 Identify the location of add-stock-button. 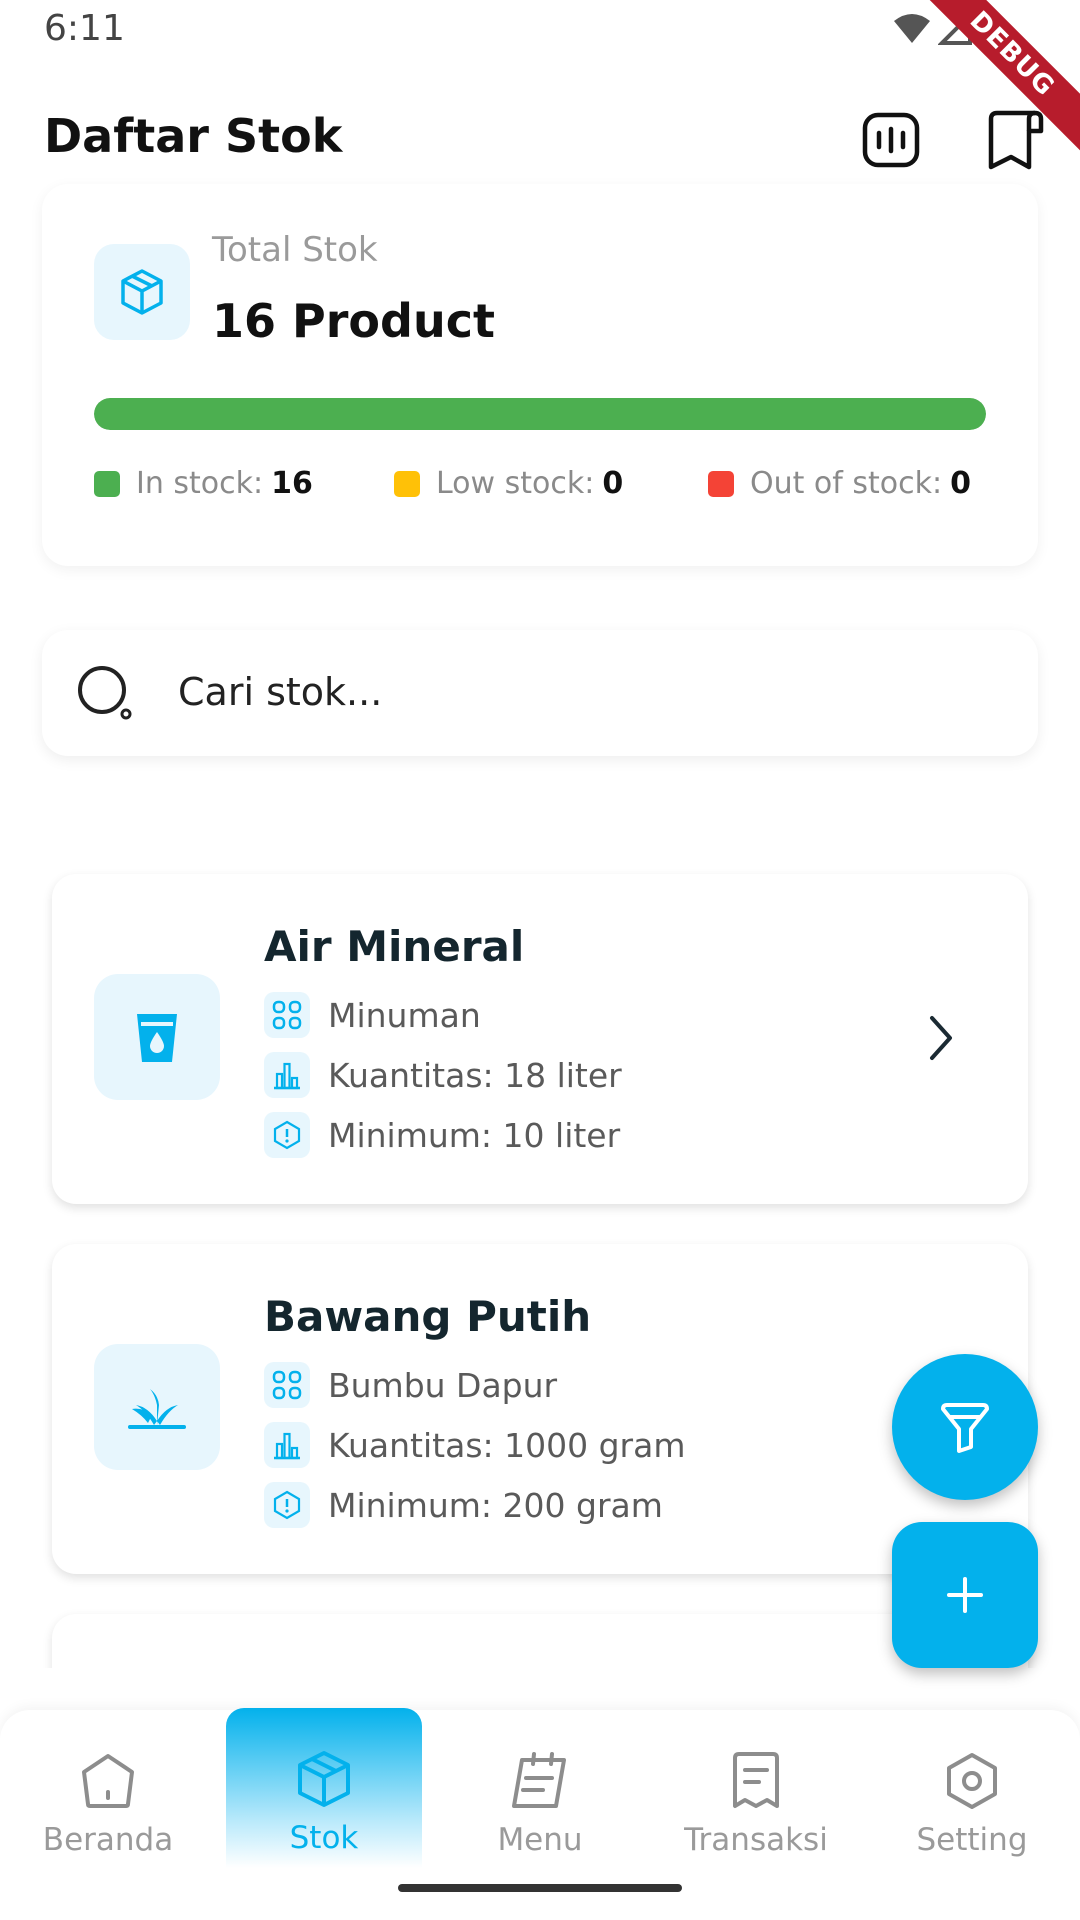
(965, 1595).